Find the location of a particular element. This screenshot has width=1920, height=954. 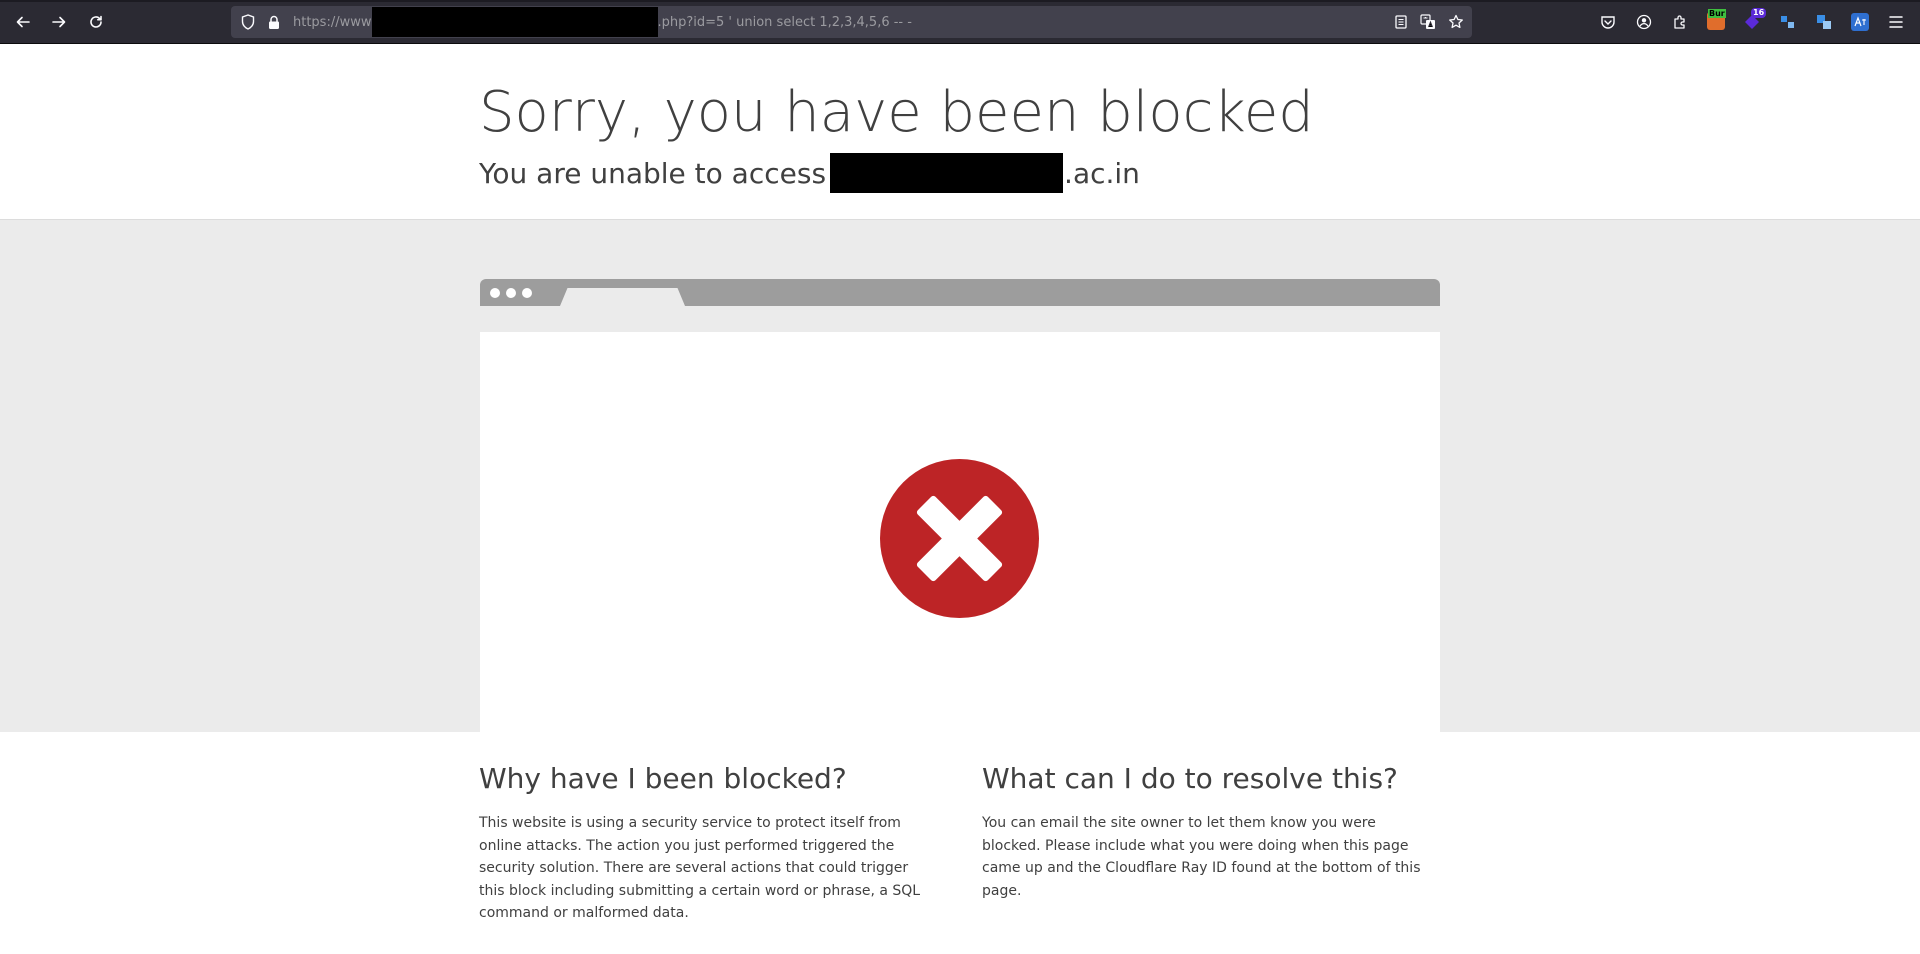

bookmark-star-icon is located at coordinates (1456, 22).